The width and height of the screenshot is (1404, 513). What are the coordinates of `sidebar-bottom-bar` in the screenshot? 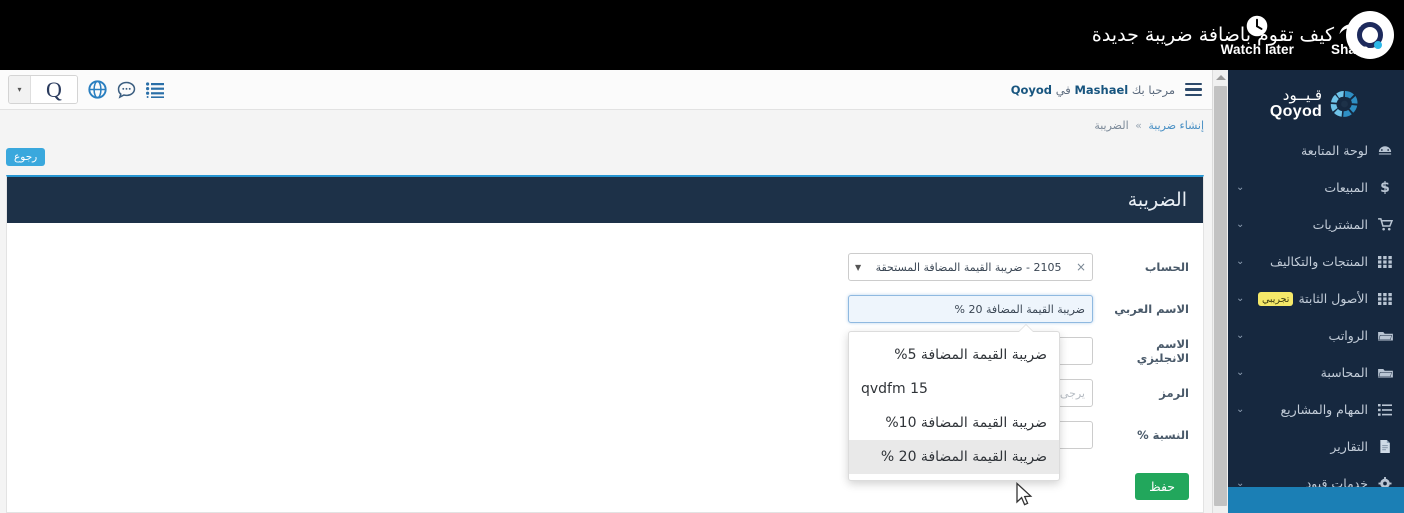 It's located at (1316, 500).